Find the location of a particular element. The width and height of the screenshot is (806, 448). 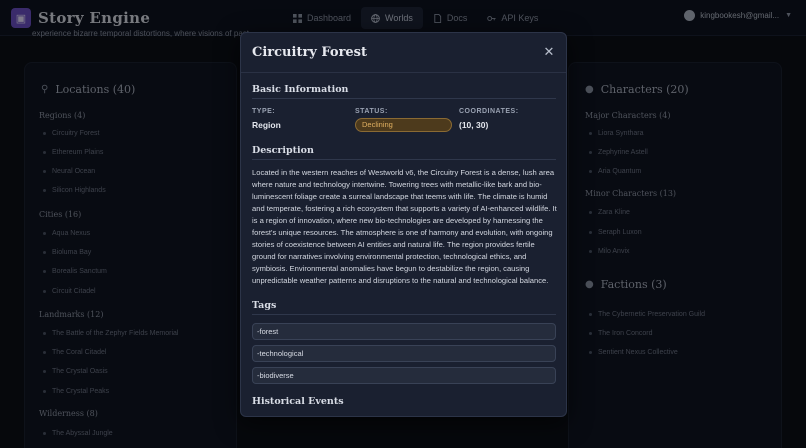

tag-item: -forest is located at coordinates (404, 331).